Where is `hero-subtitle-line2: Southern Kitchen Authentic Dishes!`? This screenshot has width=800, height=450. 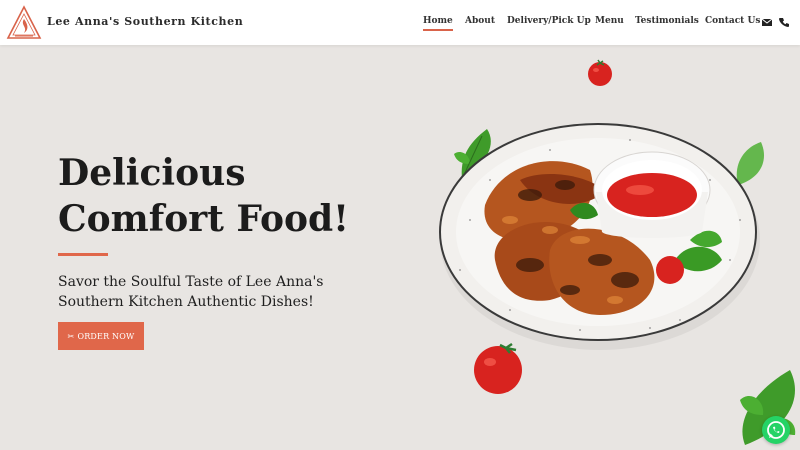
hero-subtitle-line2: Southern Kitchen Authentic Dishes! is located at coordinates (186, 302).